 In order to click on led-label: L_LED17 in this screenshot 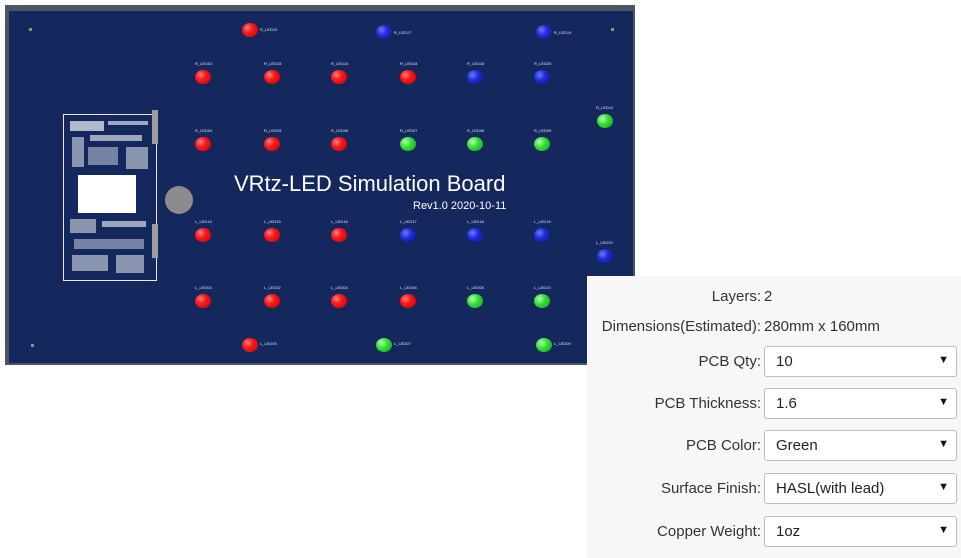, I will do `click(408, 221)`.